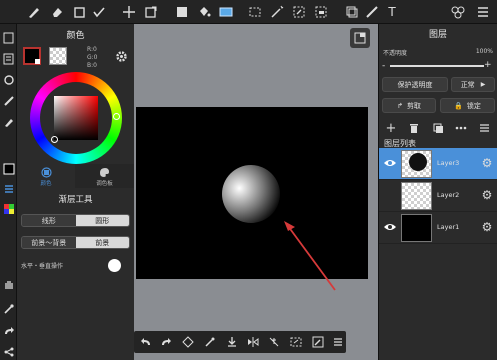  Describe the element at coordinates (251, 194) in the screenshot. I see `gradient-sphere` at that location.